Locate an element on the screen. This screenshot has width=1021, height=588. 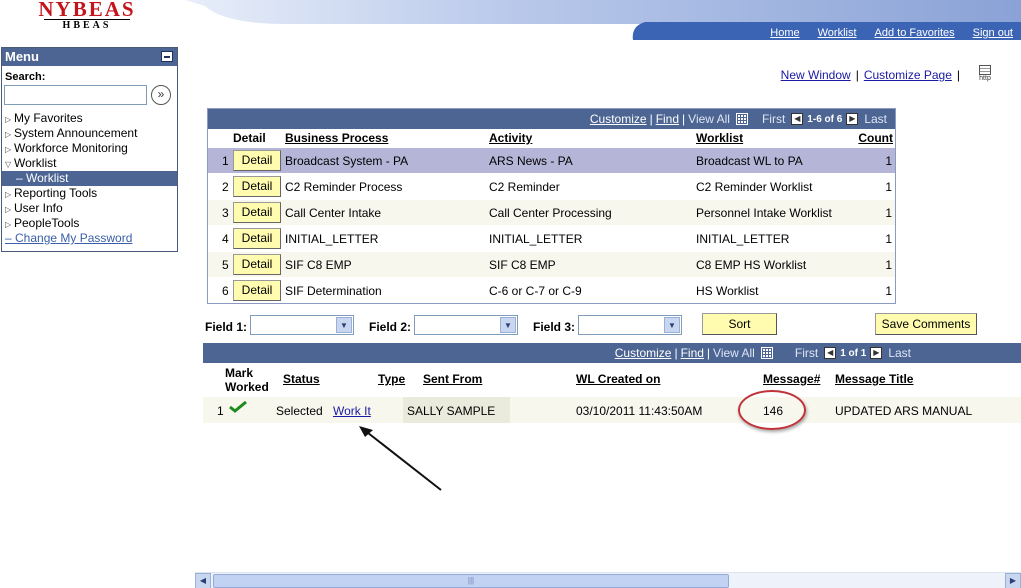
field1-select: ▼ is located at coordinates (302, 325).